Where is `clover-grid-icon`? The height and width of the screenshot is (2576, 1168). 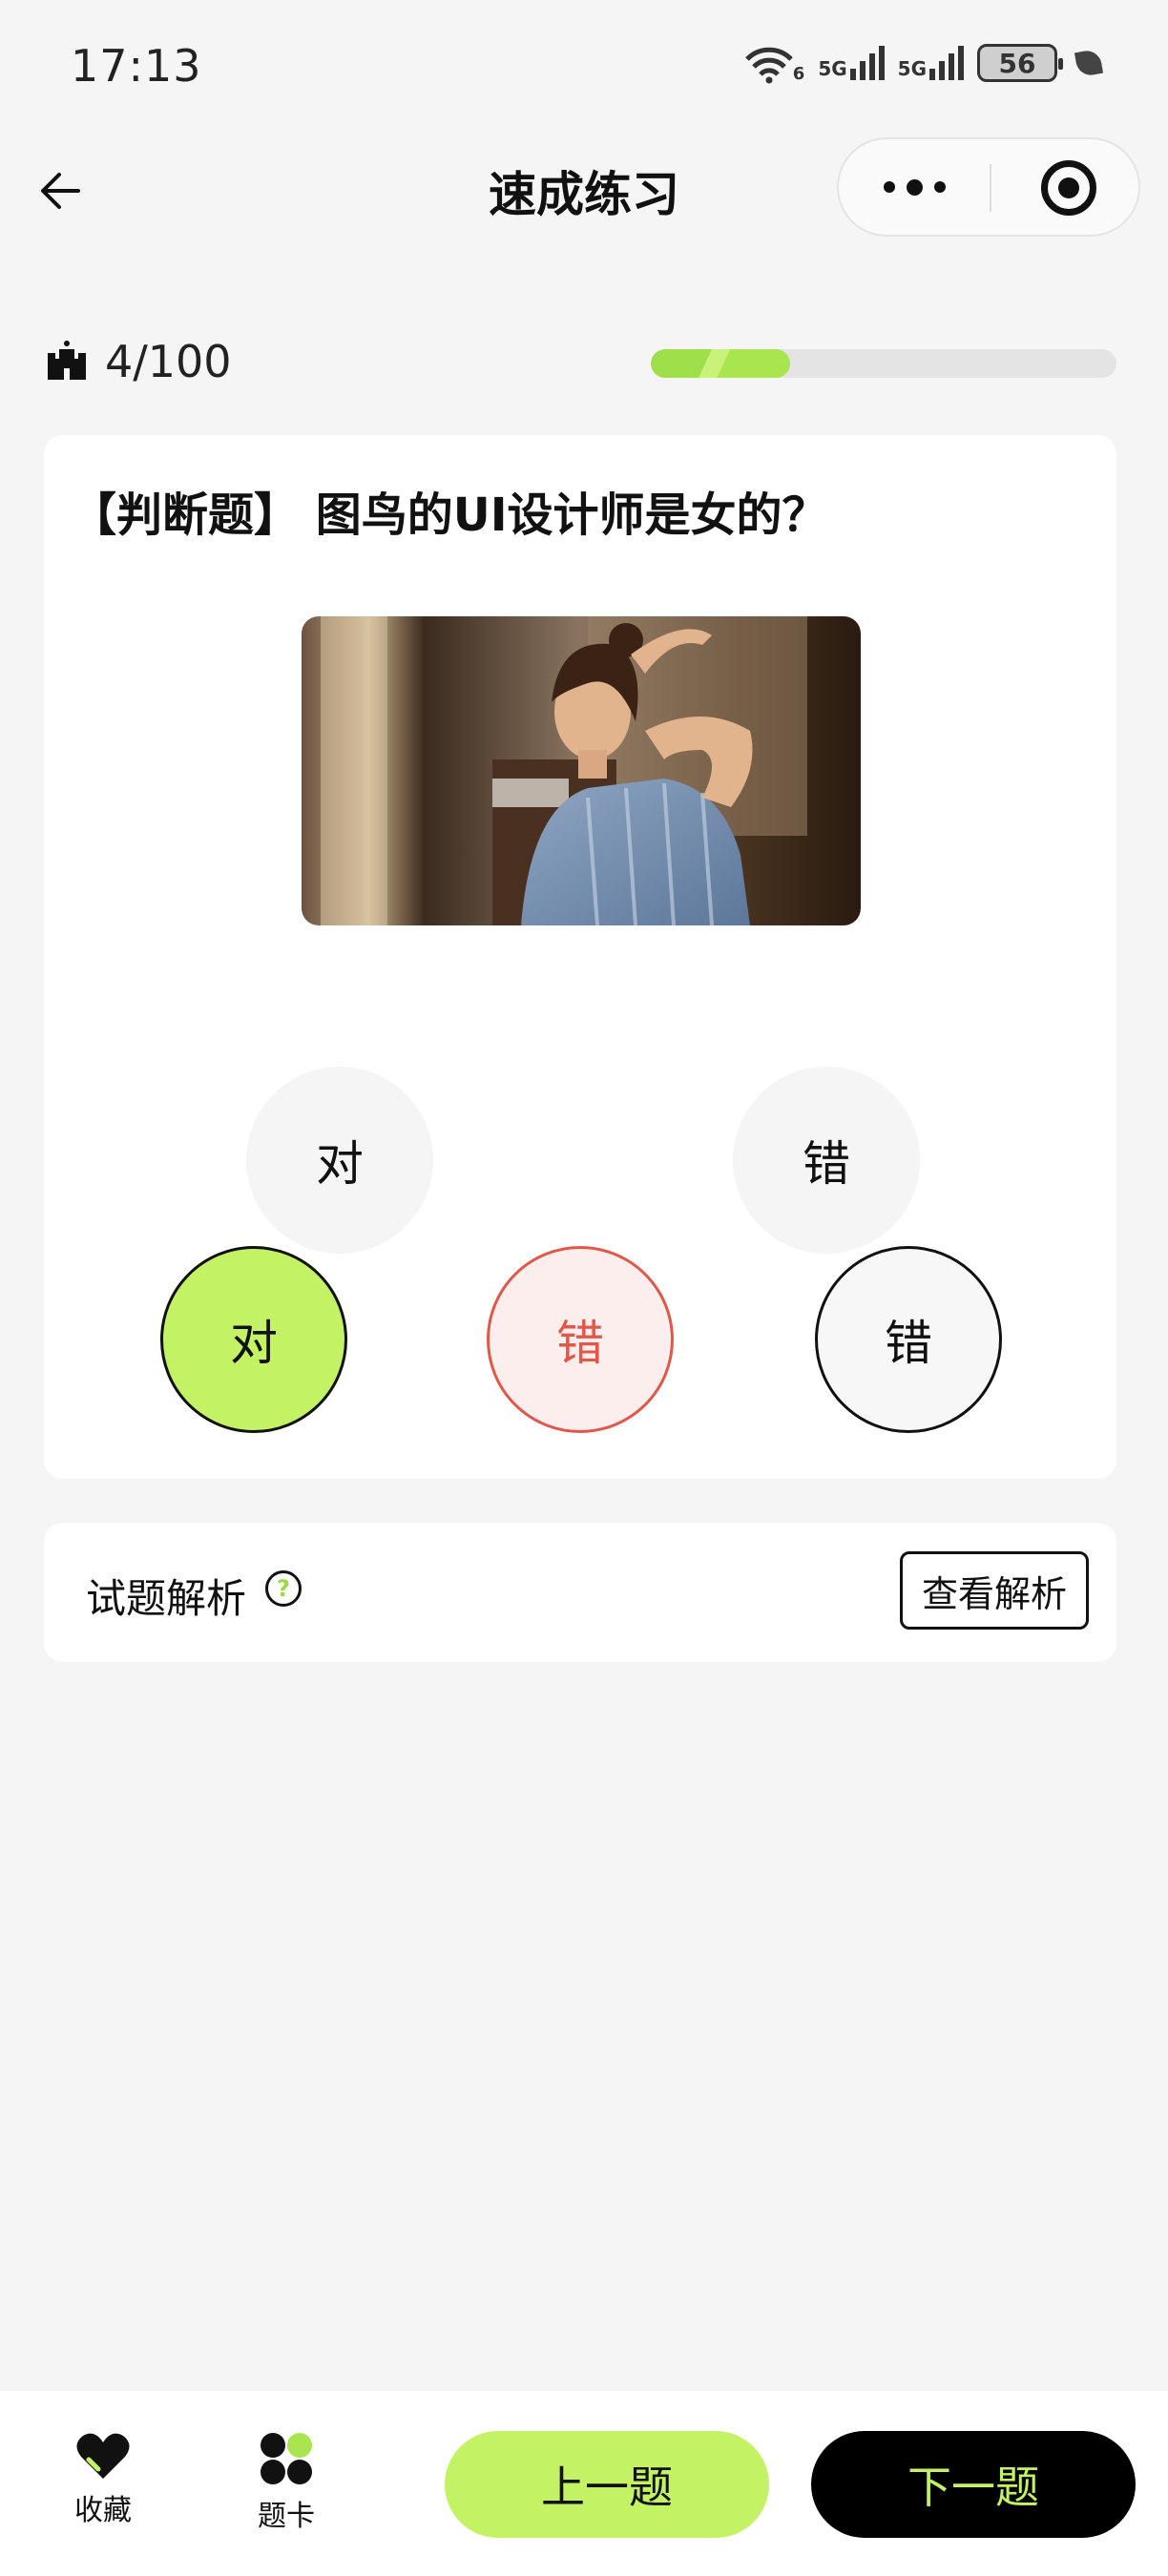 clover-grid-icon is located at coordinates (286, 2458).